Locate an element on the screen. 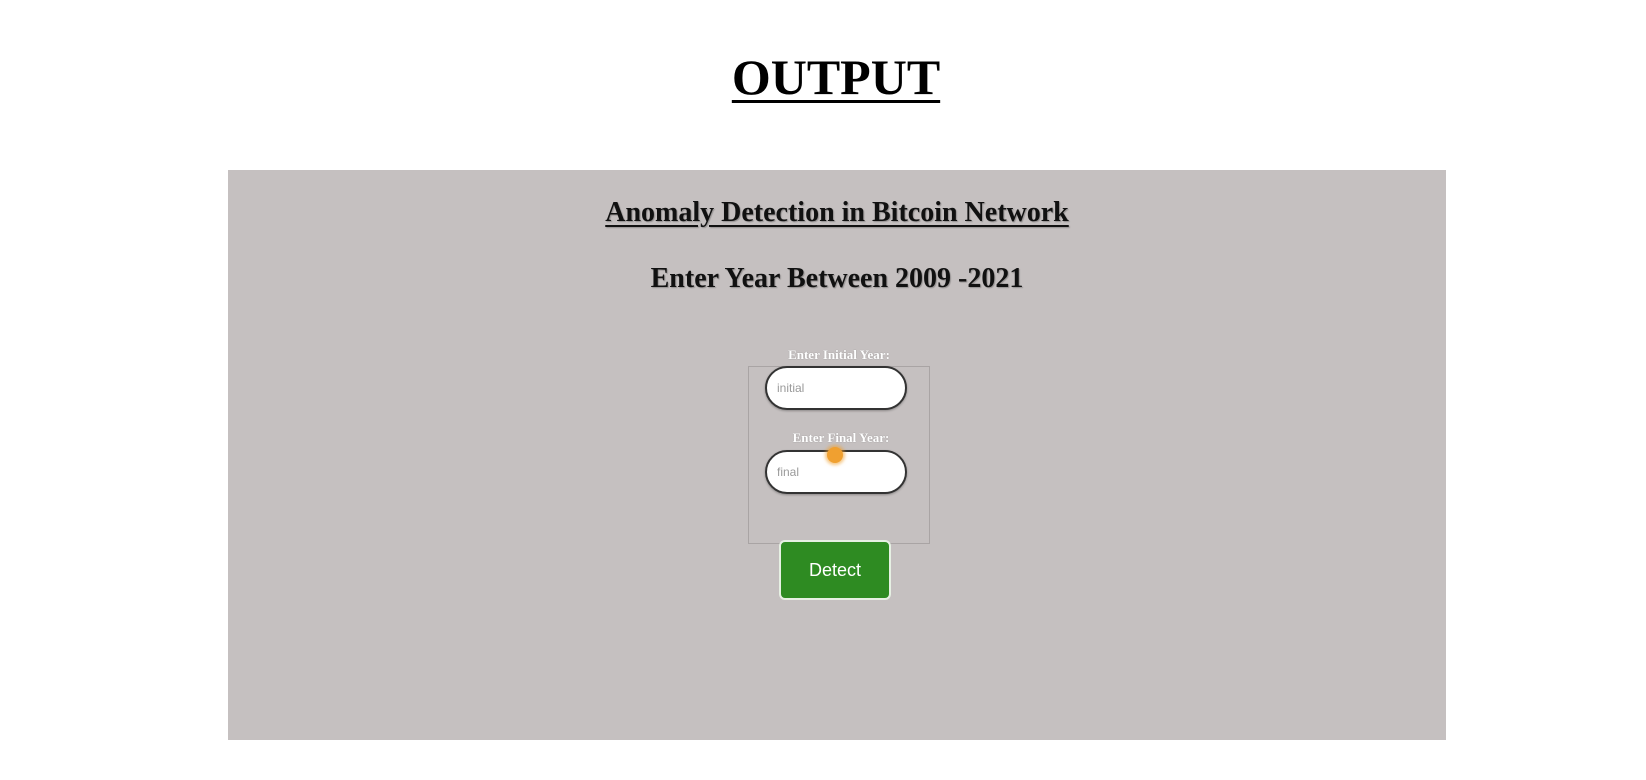  page-title-text: OUTPUT is located at coordinates (836, 77).